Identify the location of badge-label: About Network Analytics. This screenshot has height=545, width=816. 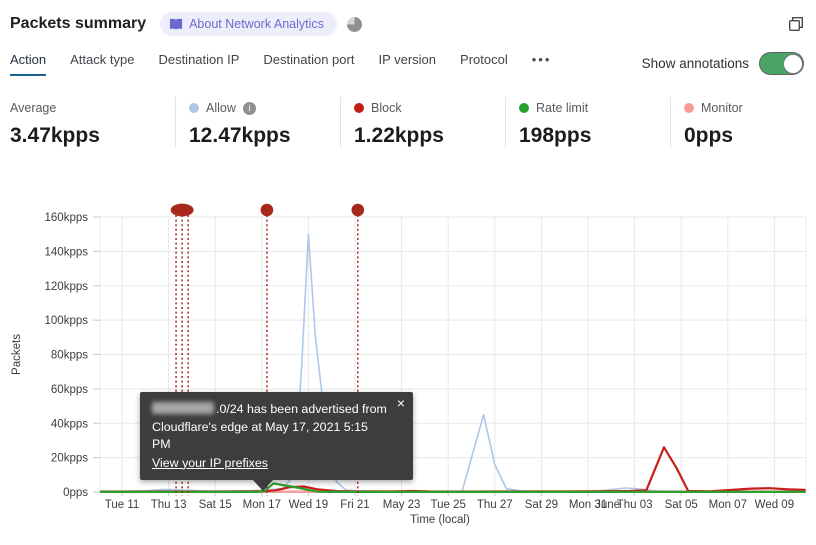
(256, 24).